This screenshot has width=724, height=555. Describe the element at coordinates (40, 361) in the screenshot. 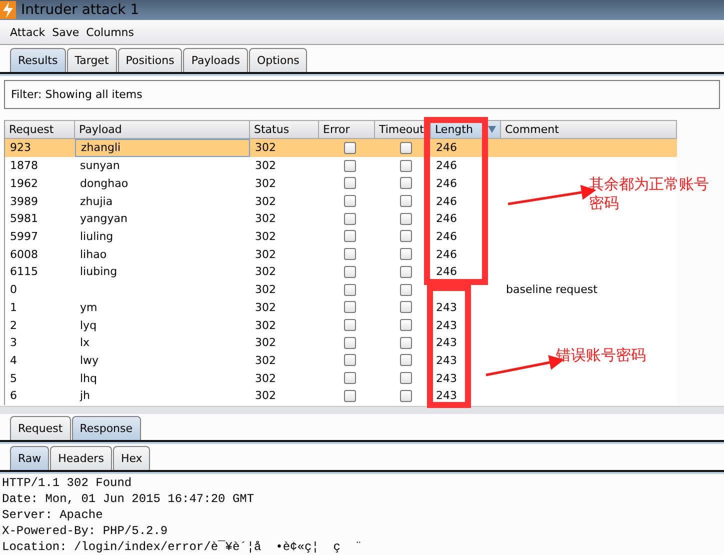

I see `table-cell: 4` at that location.